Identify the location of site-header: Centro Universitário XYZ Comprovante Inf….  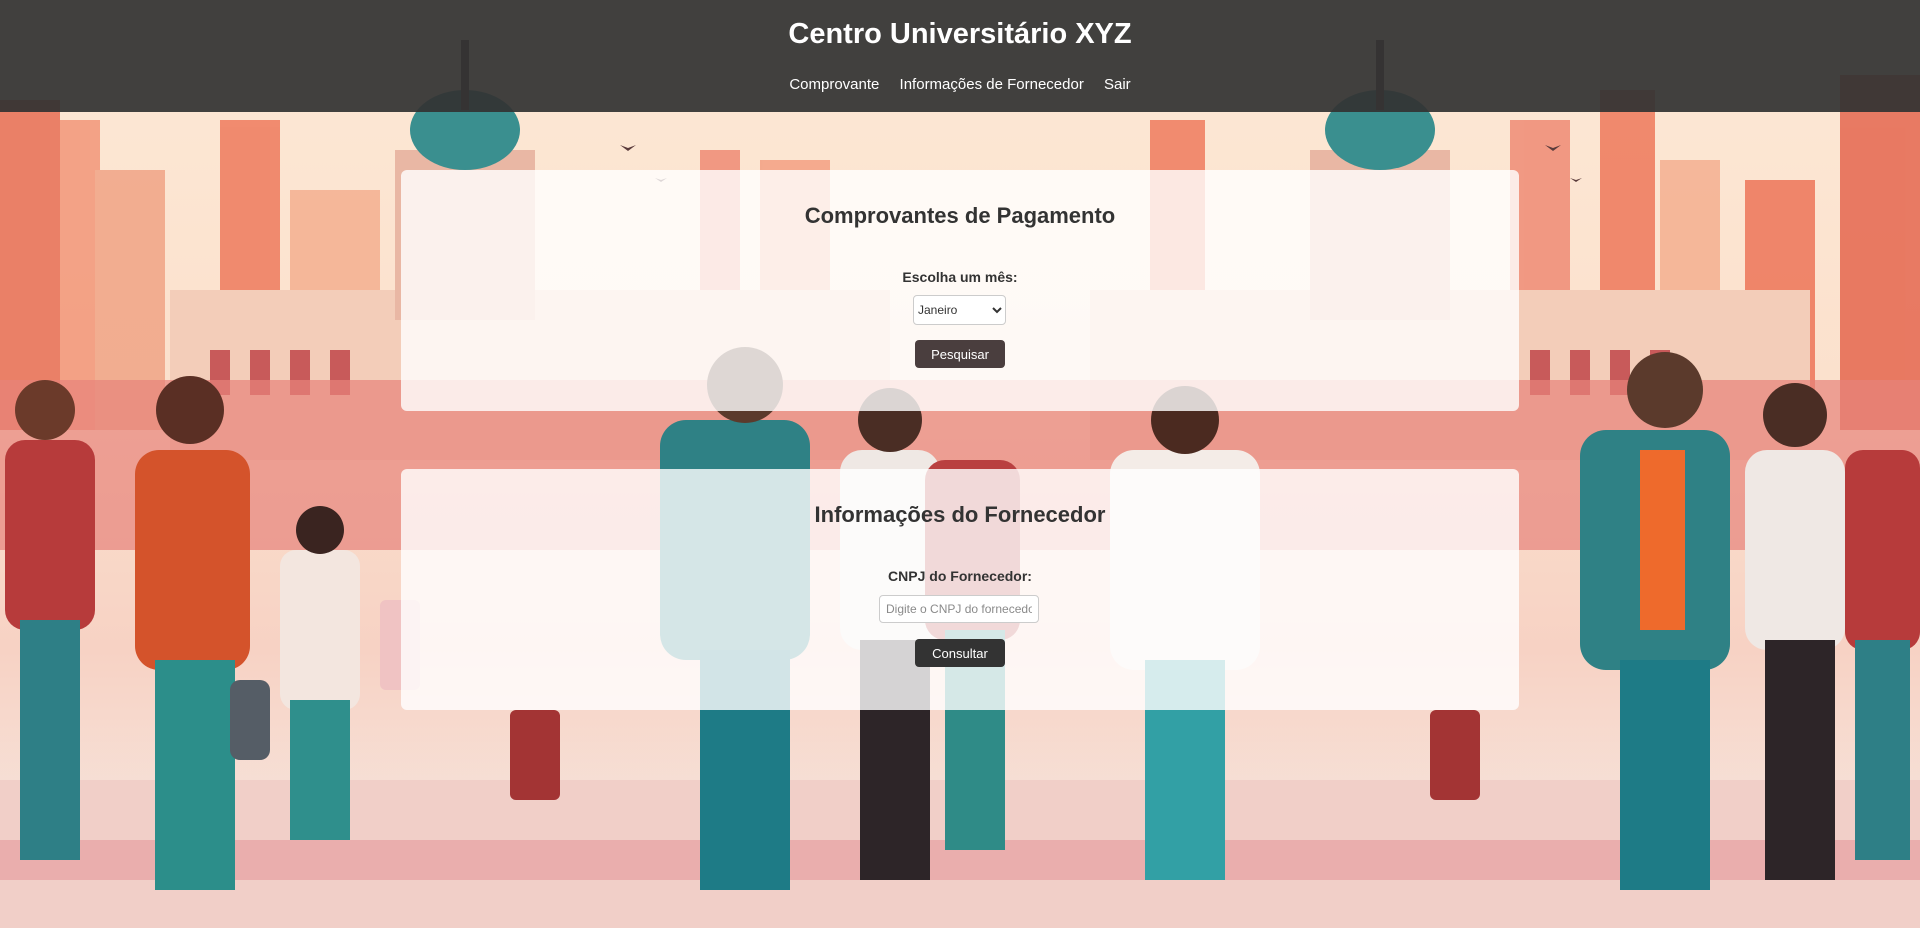
(960, 56).